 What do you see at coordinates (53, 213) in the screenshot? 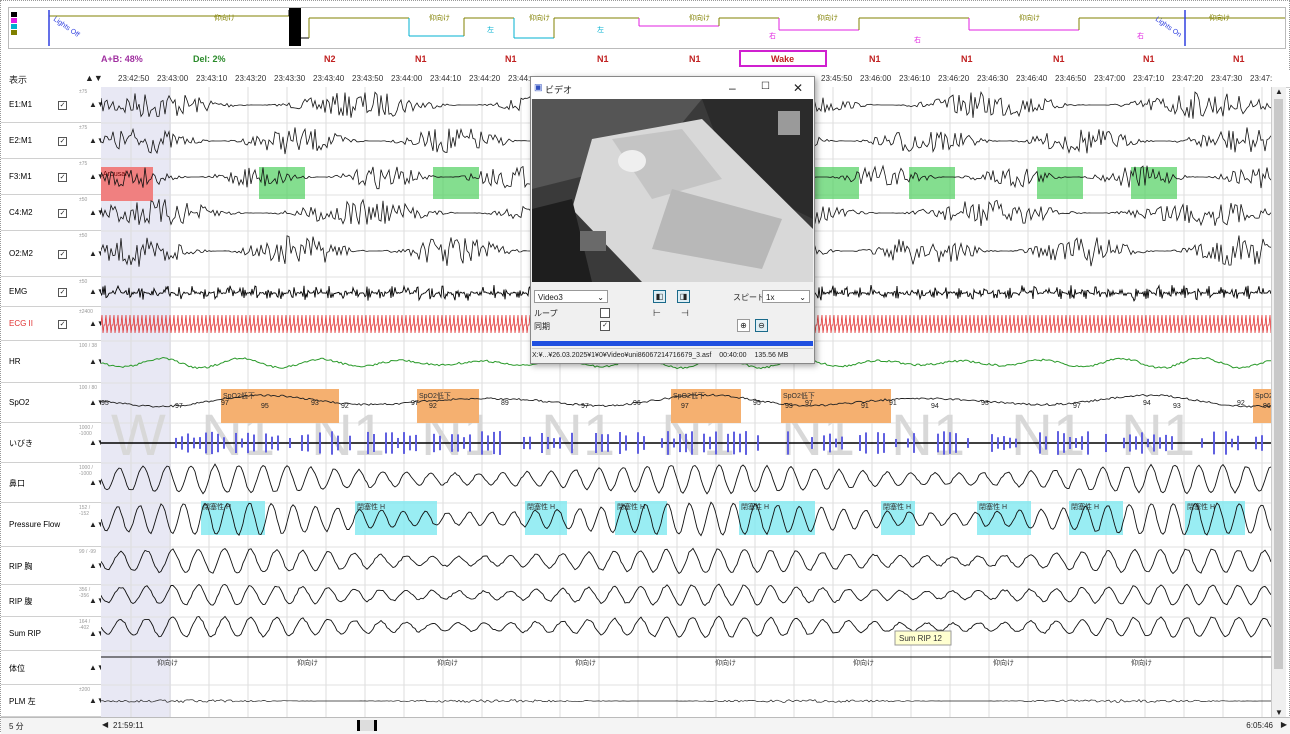
I see `channel-row: C4:M2 ✓ ±50 ▲▼` at bounding box center [53, 213].